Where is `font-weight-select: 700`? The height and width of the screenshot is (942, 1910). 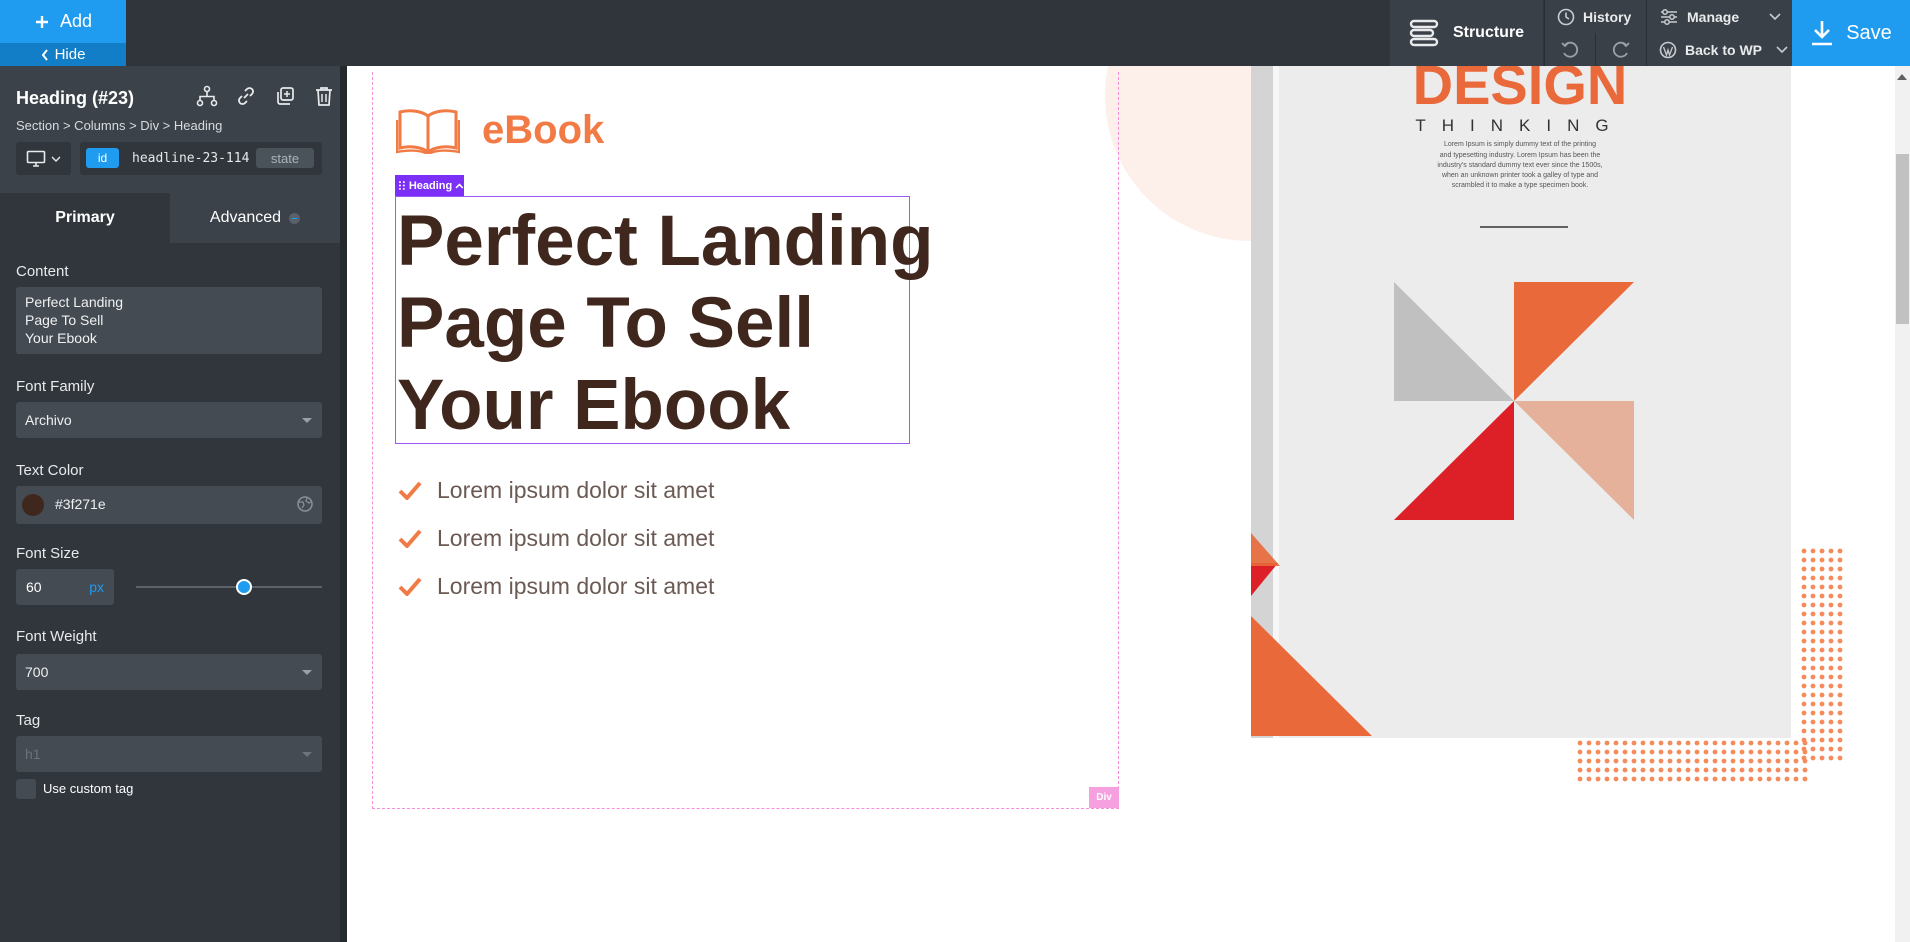 font-weight-select: 700 is located at coordinates (169, 672).